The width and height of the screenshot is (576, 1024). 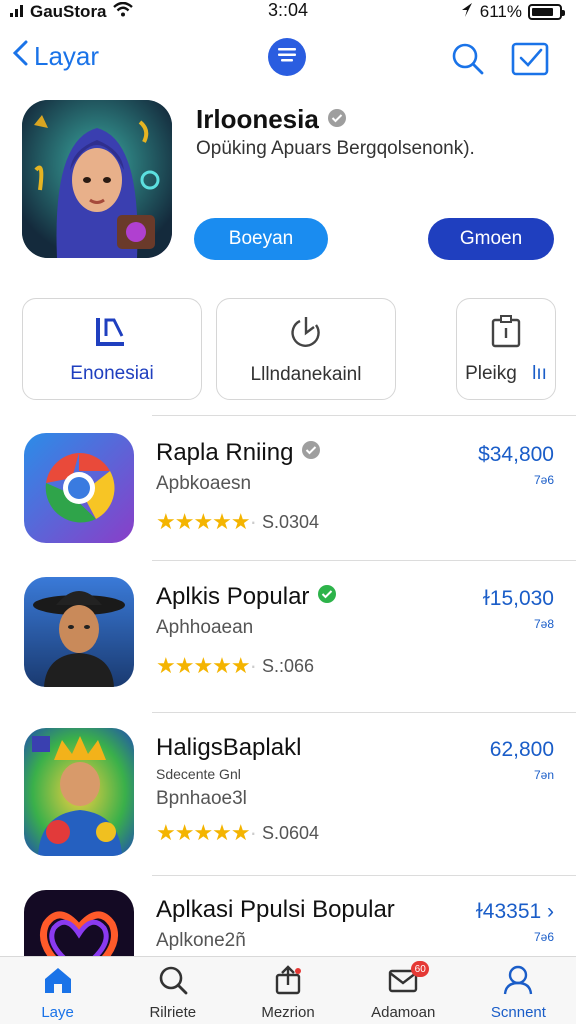 I want to click on app-price-sub: 7ə8, so click(x=543, y=624).